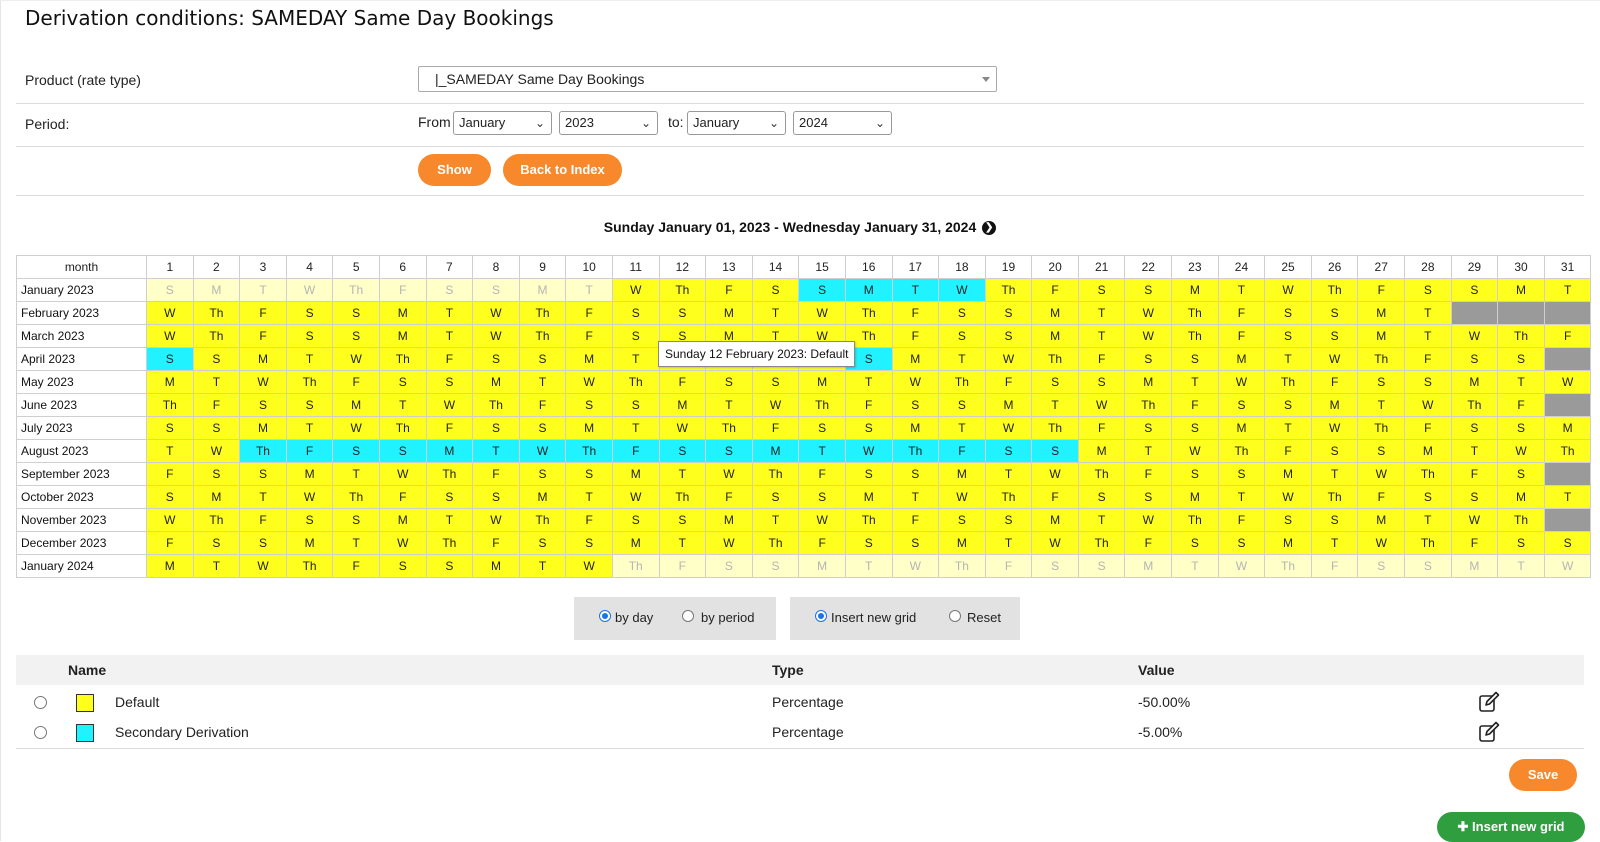 The image size is (1600, 842). I want to click on by-period-radio, so click(688, 616).